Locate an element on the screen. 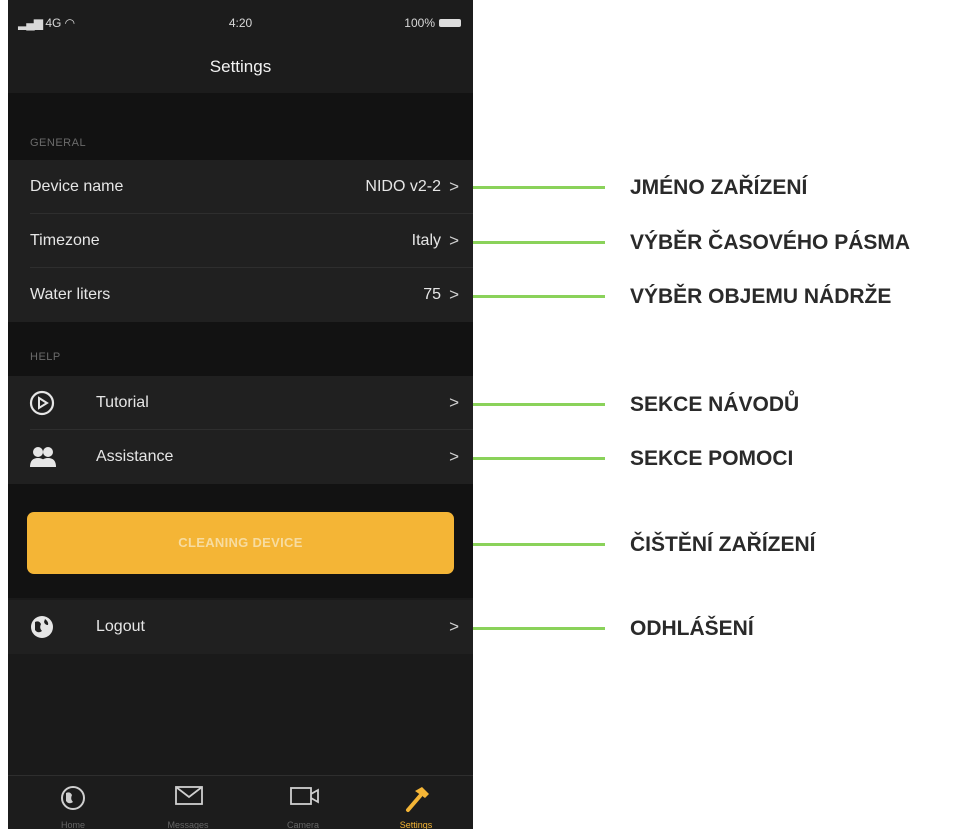 This screenshot has width=963, height=829. battery-icon is located at coordinates (450, 23).